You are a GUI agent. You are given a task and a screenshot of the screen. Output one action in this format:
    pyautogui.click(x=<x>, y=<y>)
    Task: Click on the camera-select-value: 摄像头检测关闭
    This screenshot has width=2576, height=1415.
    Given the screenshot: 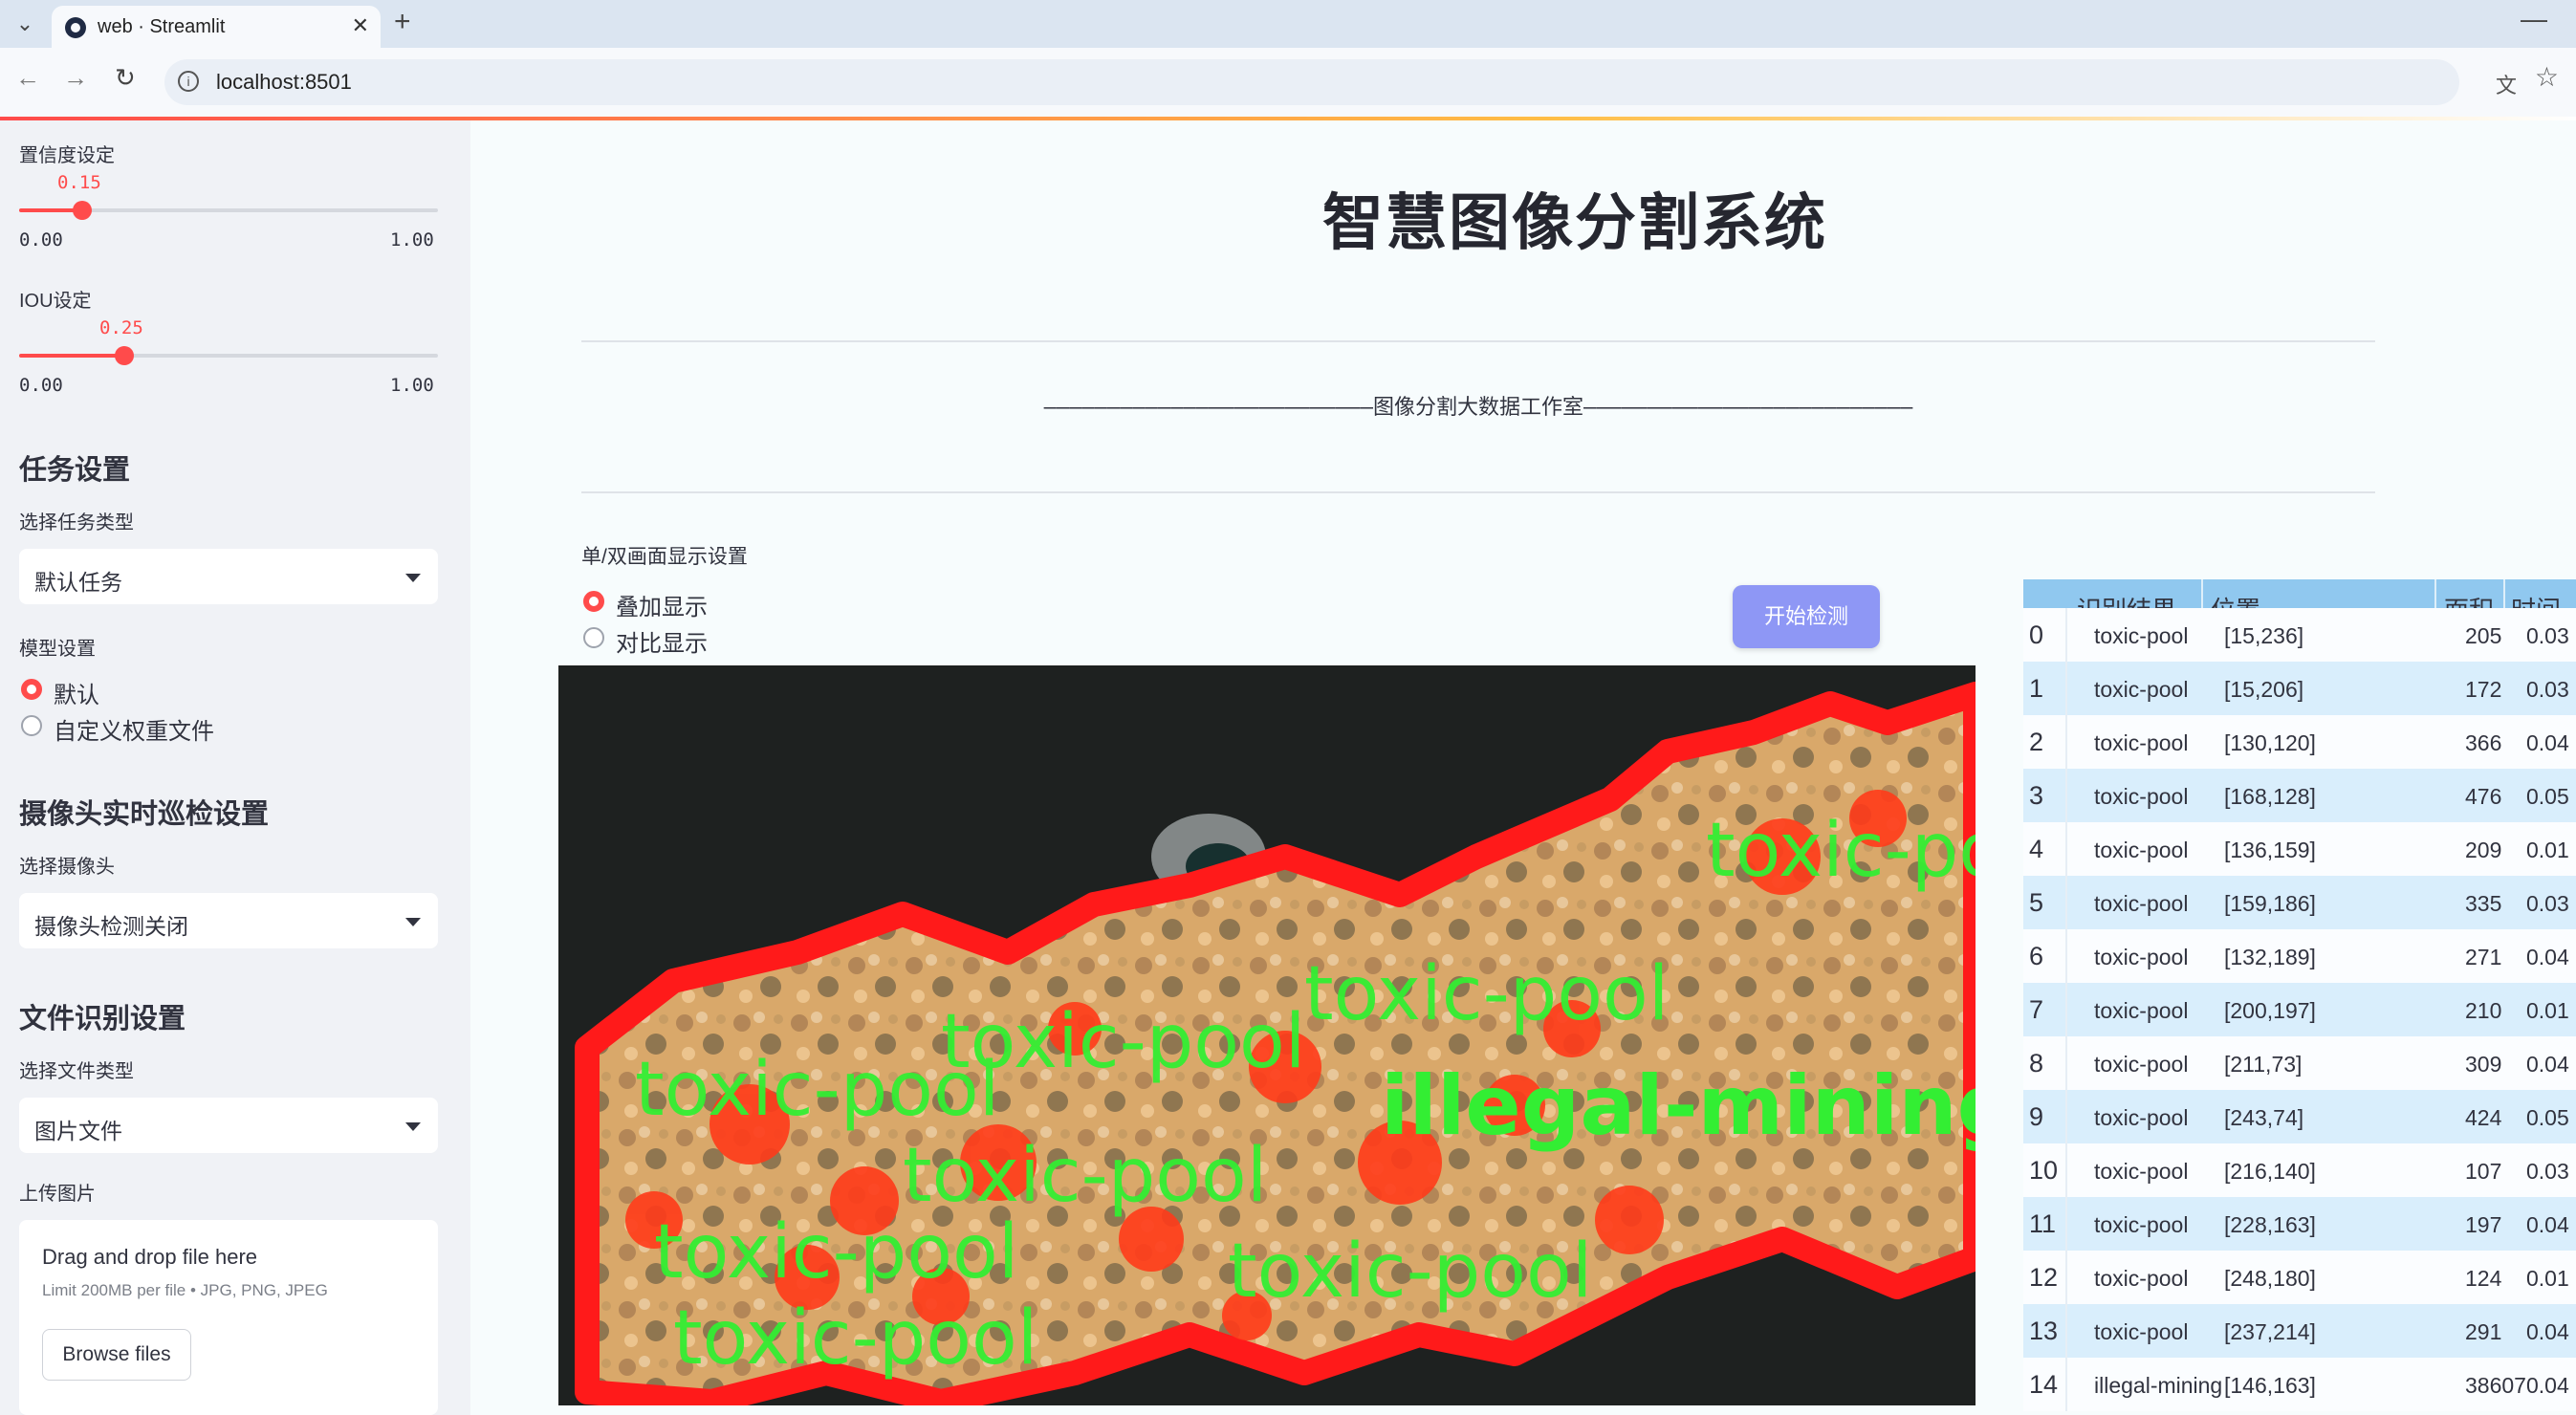 What is the action you would take?
    pyautogui.click(x=111, y=926)
    